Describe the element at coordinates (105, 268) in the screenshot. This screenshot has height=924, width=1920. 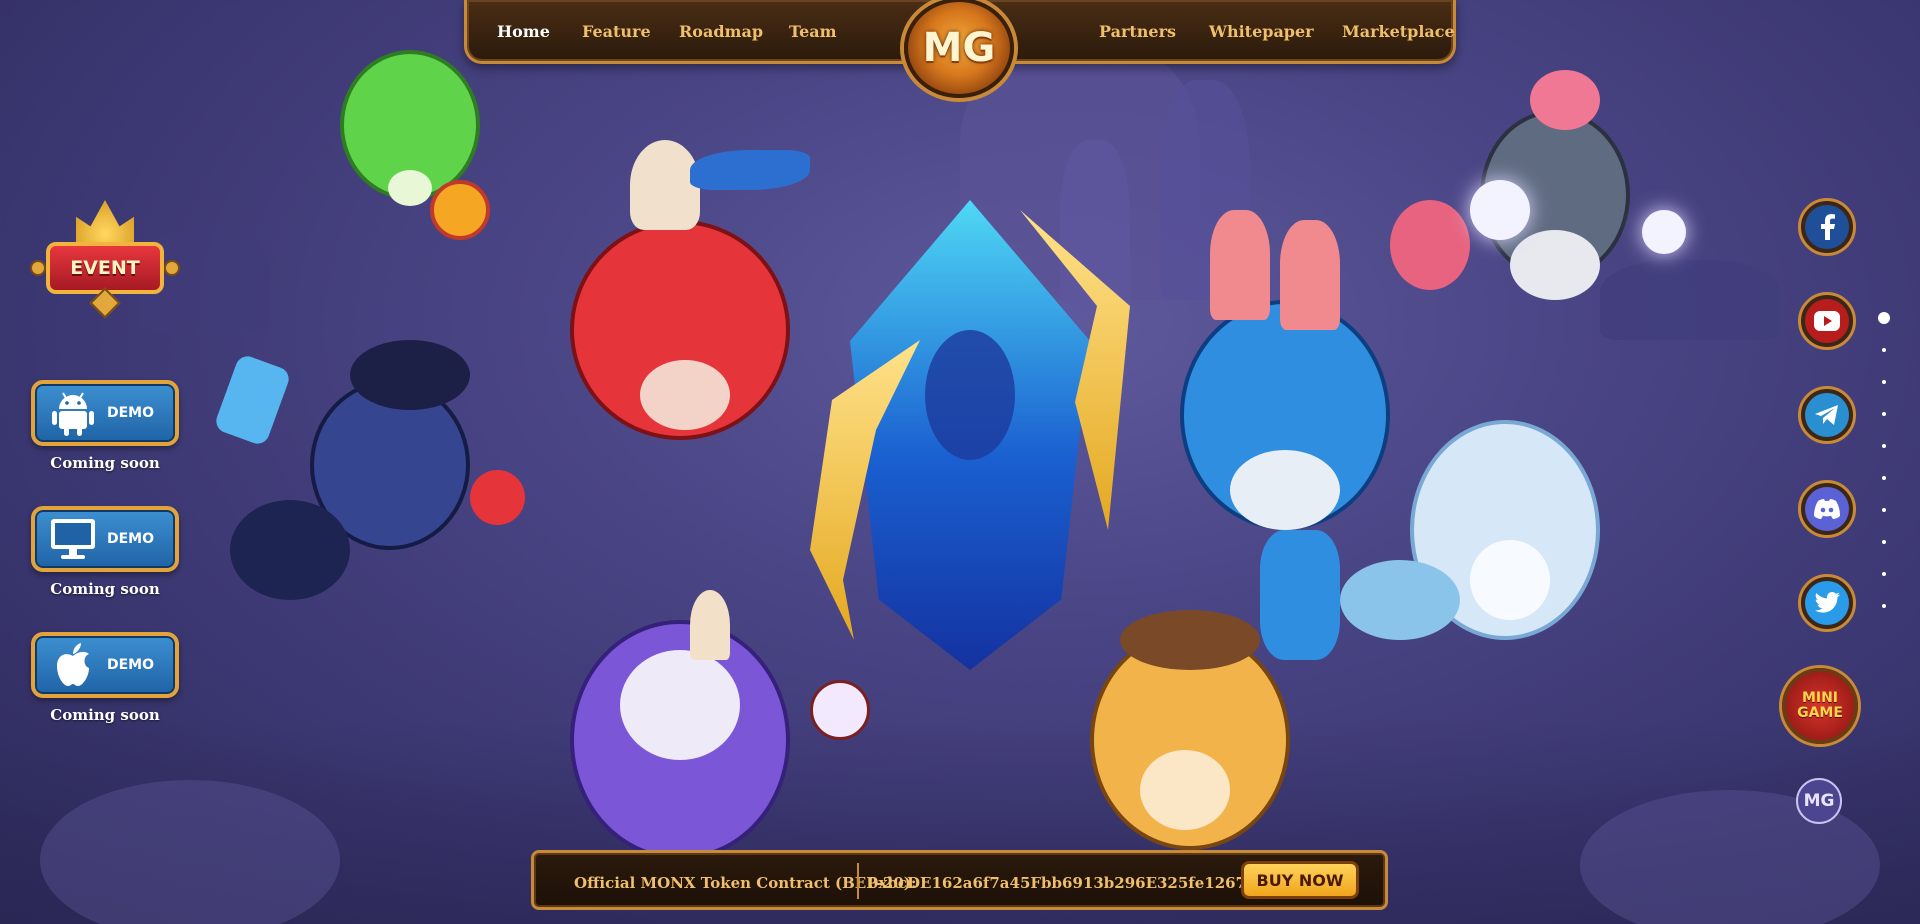
I see `event-label: EVENT` at that location.